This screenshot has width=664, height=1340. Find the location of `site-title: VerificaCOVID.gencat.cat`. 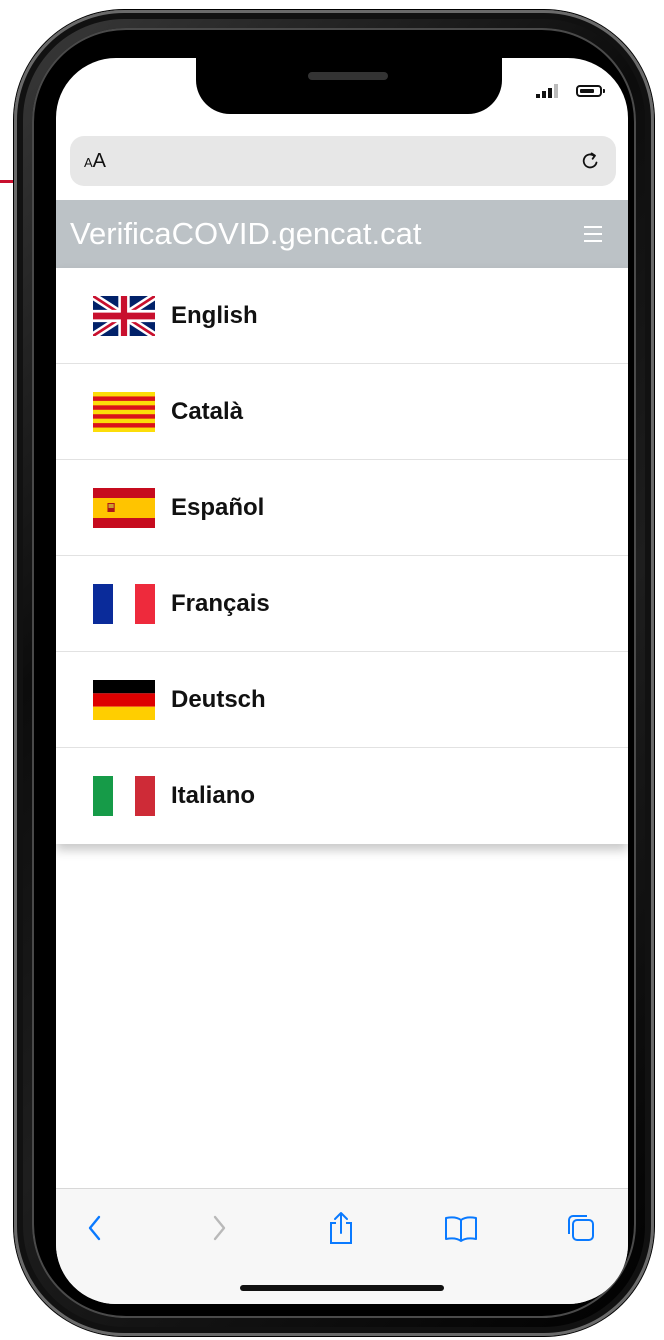

site-title: VerificaCOVID.gencat.cat is located at coordinates (246, 233).